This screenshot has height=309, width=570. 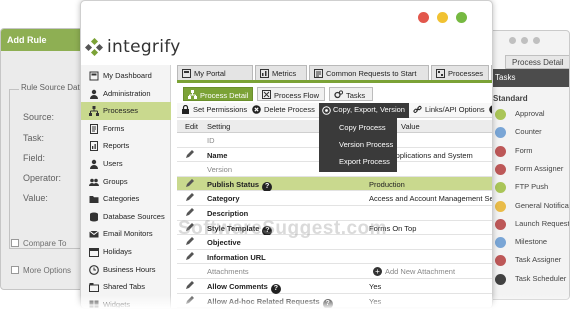 What do you see at coordinates (528, 78) in the screenshot?
I see `tasks-panel-header: Tasks` at bounding box center [528, 78].